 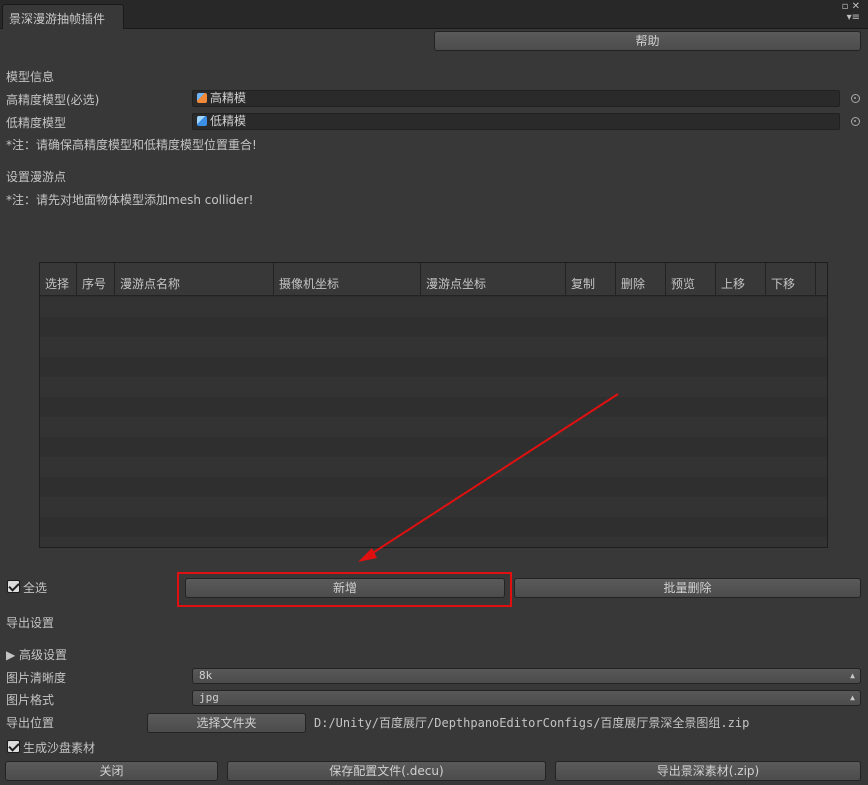 I want to click on export-button: 导出景深素材(.zip), so click(x=708, y=771).